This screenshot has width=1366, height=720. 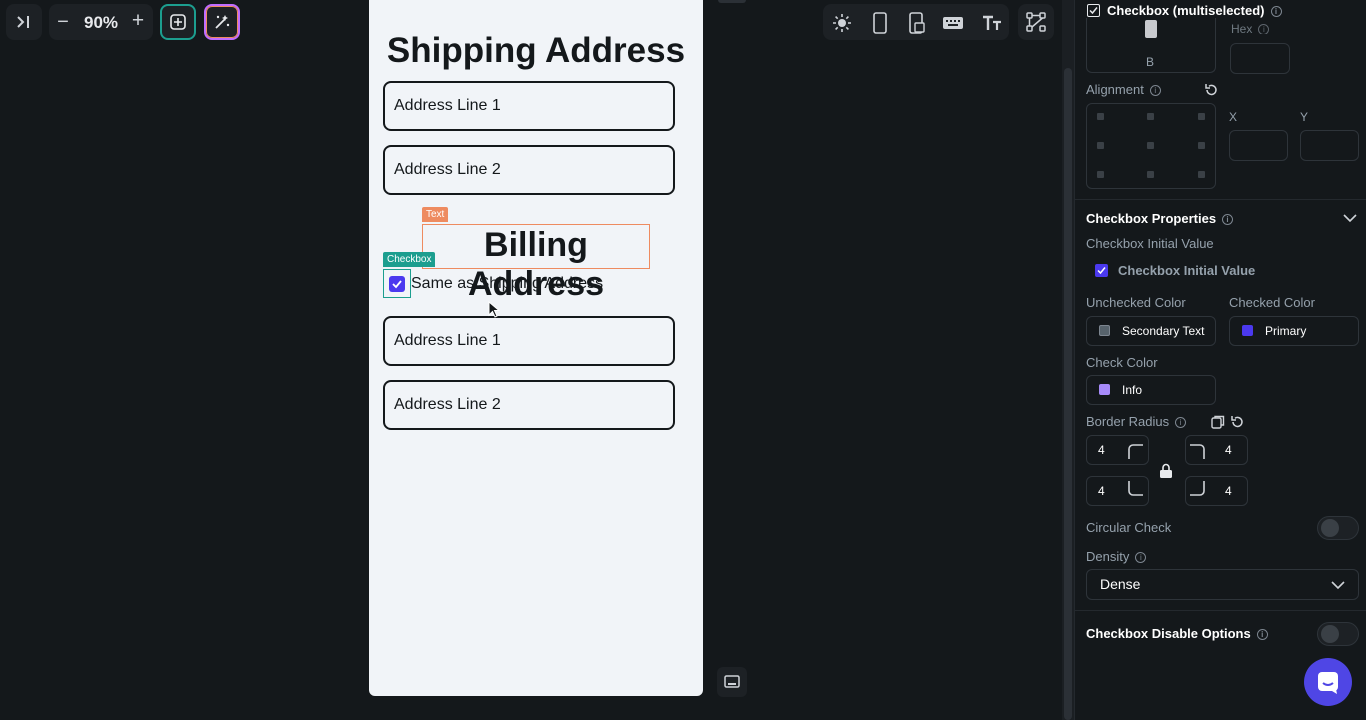 I want to click on panel-scrollbar-thumb, so click(x=1068, y=394).